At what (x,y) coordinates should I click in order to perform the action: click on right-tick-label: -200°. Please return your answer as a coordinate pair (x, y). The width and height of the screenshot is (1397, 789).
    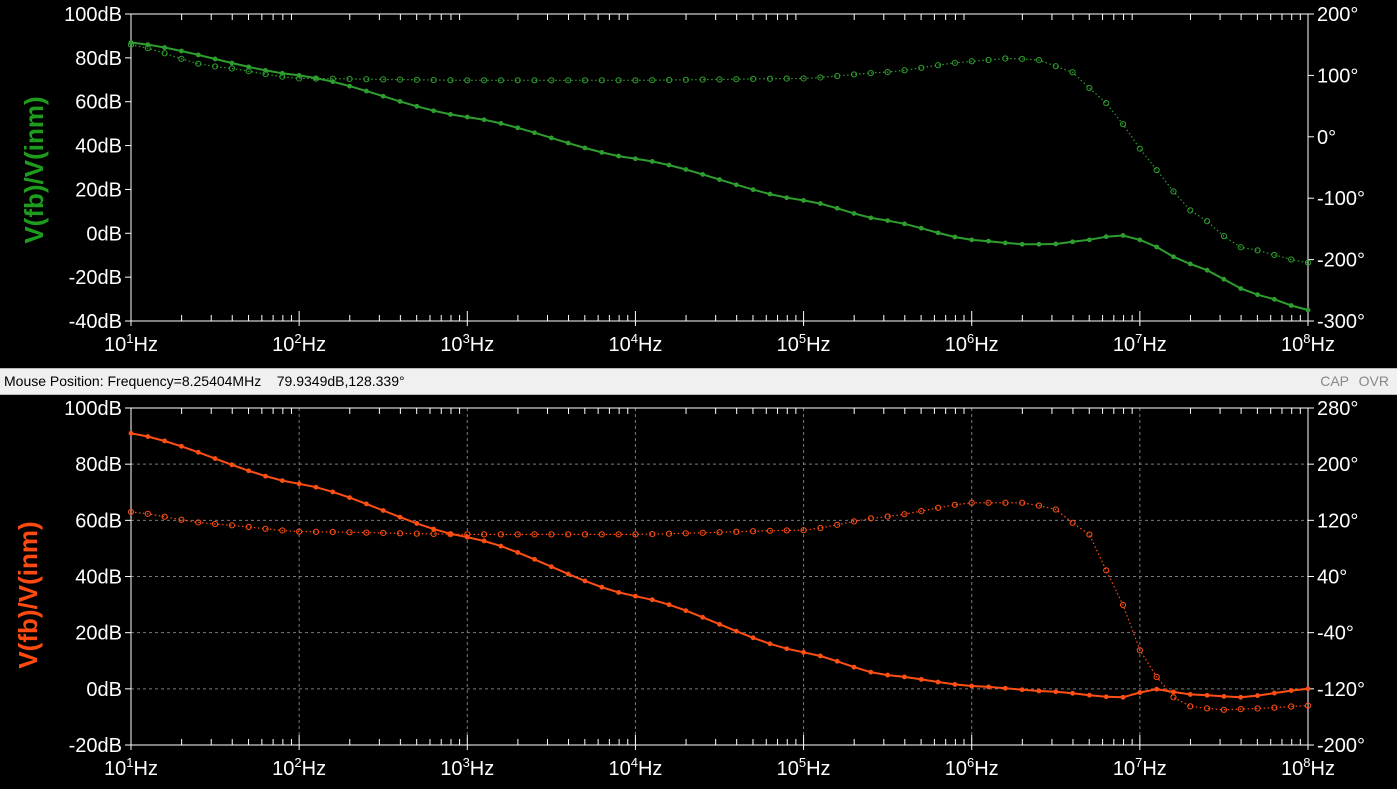
    Looking at the image, I should click on (1341, 261).